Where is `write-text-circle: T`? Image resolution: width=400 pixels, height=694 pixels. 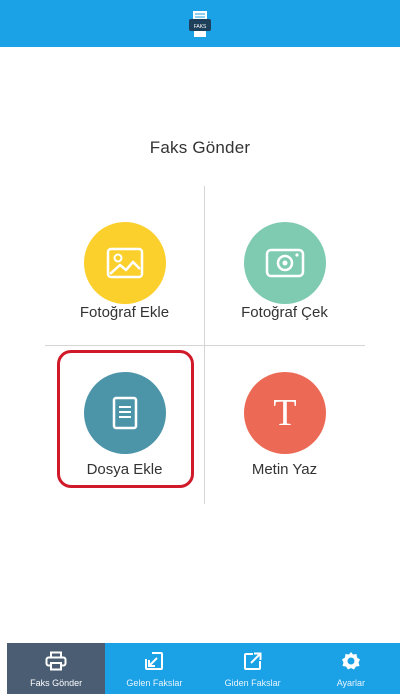
write-text-circle: T is located at coordinates (285, 413).